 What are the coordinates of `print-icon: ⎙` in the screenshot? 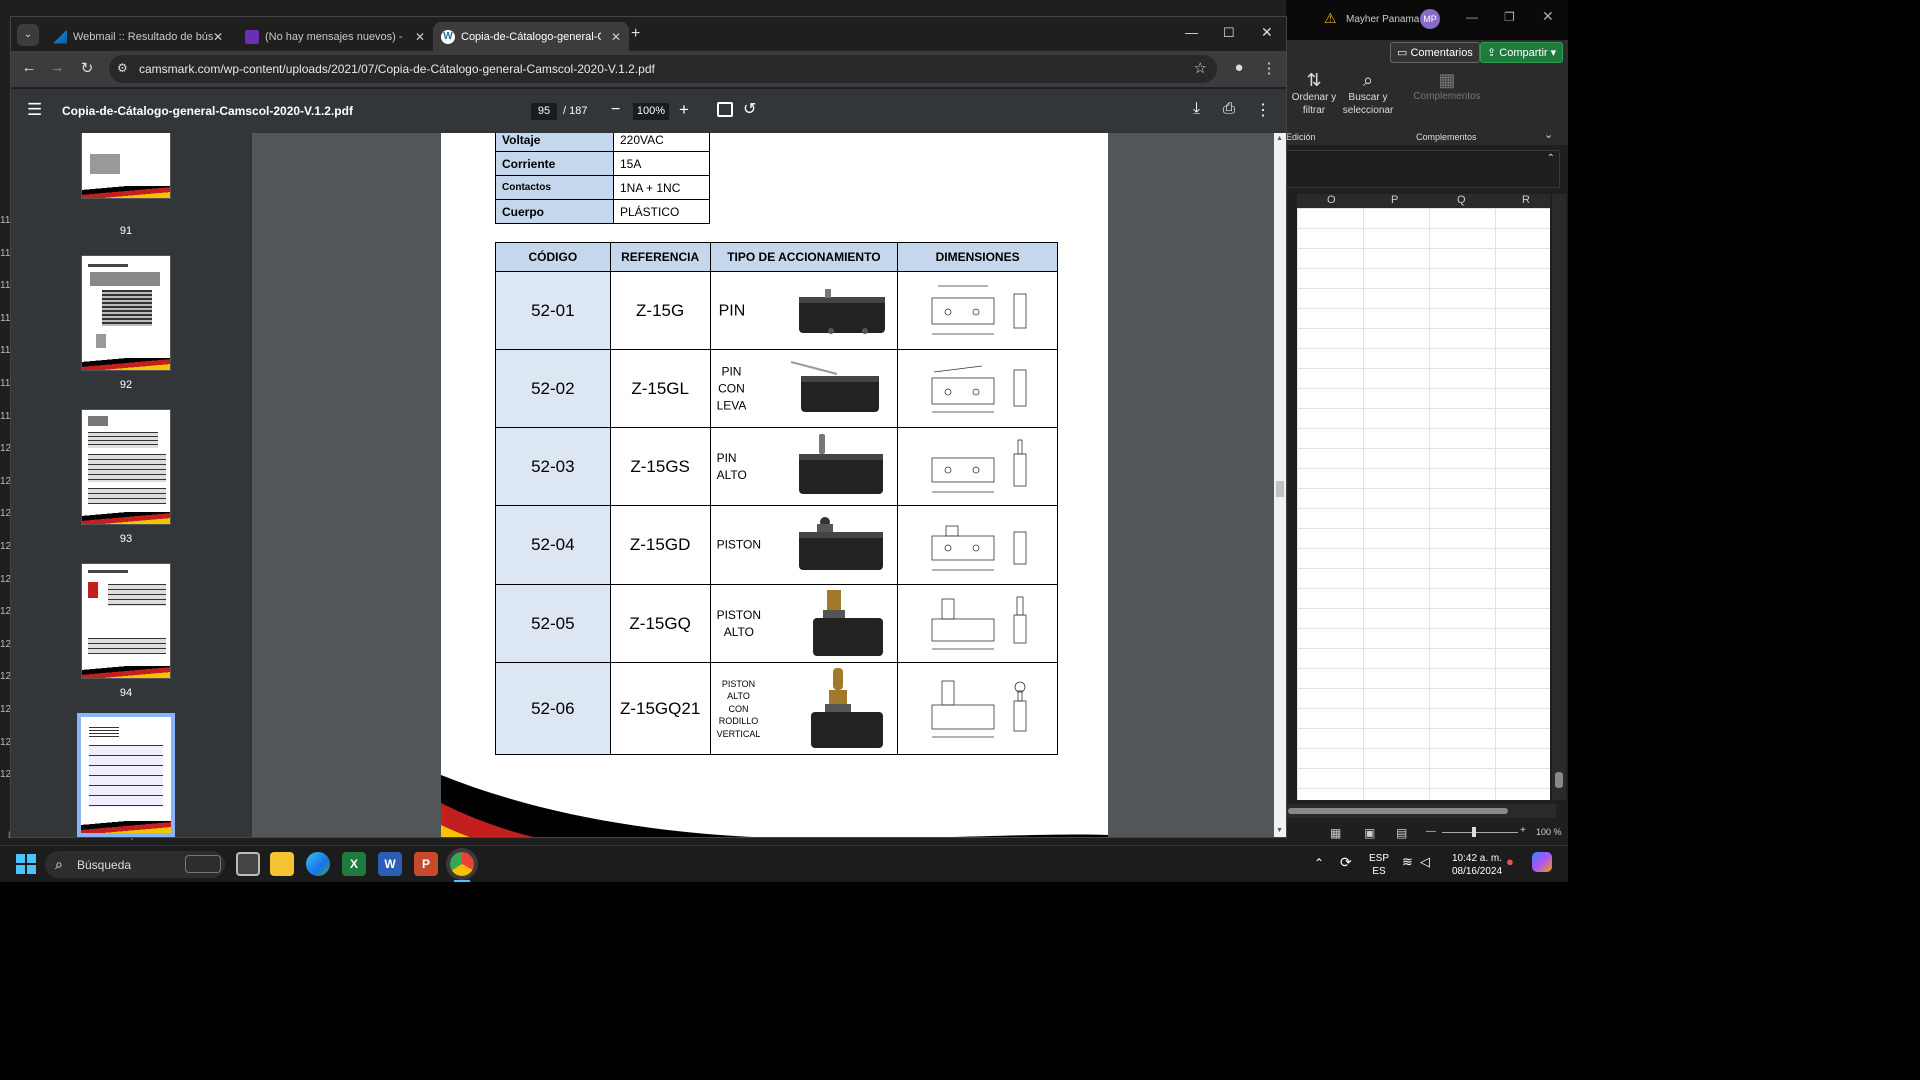 It's located at (1229, 108).